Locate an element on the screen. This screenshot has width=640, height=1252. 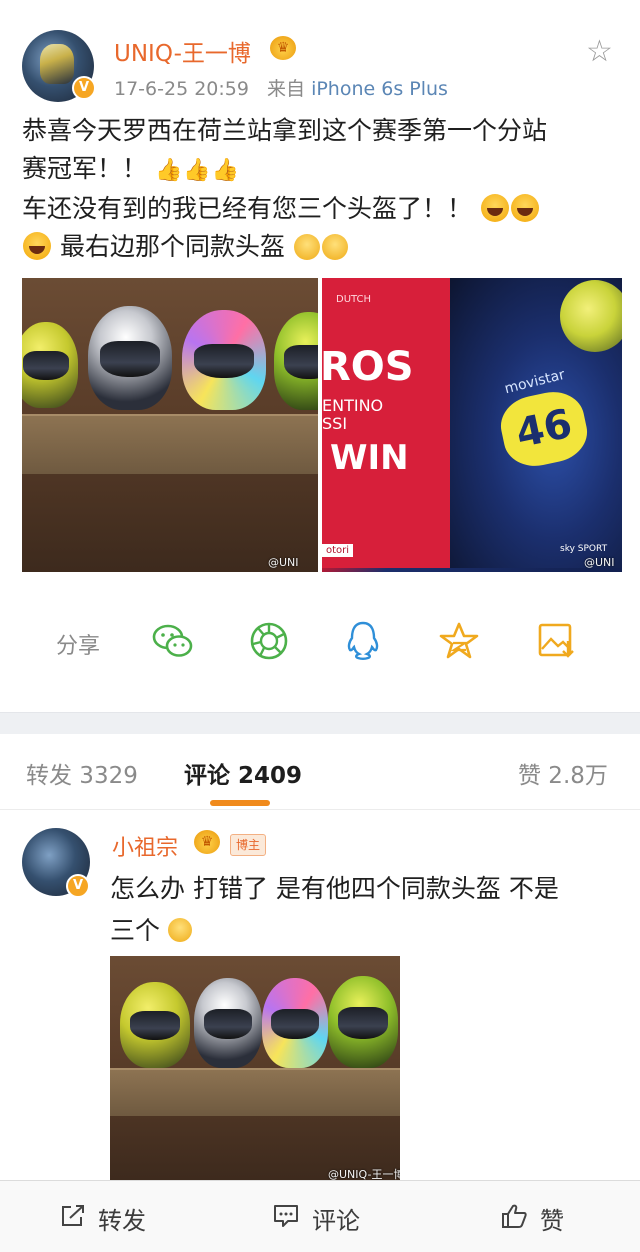
race-sponsor: otori is located at coordinates (338, 550).